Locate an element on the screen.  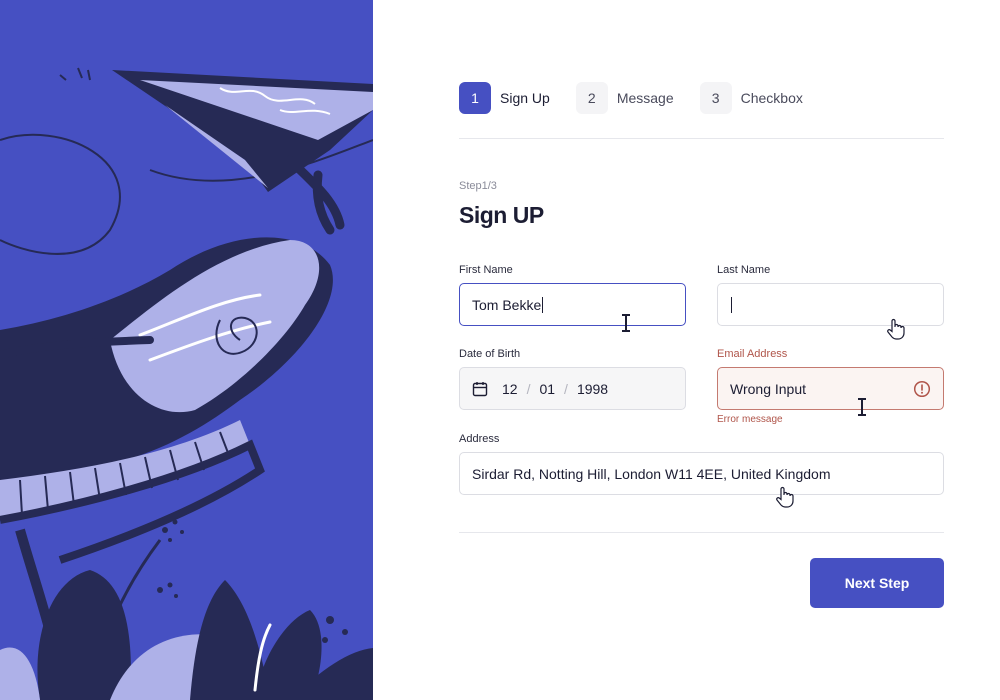
step-counter: Step1/3 is located at coordinates (478, 186).